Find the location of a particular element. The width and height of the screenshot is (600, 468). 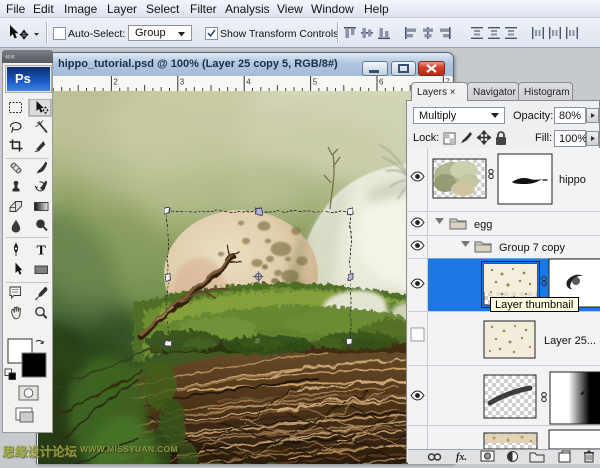

svg-text: hippo is located at coordinates (572, 180).